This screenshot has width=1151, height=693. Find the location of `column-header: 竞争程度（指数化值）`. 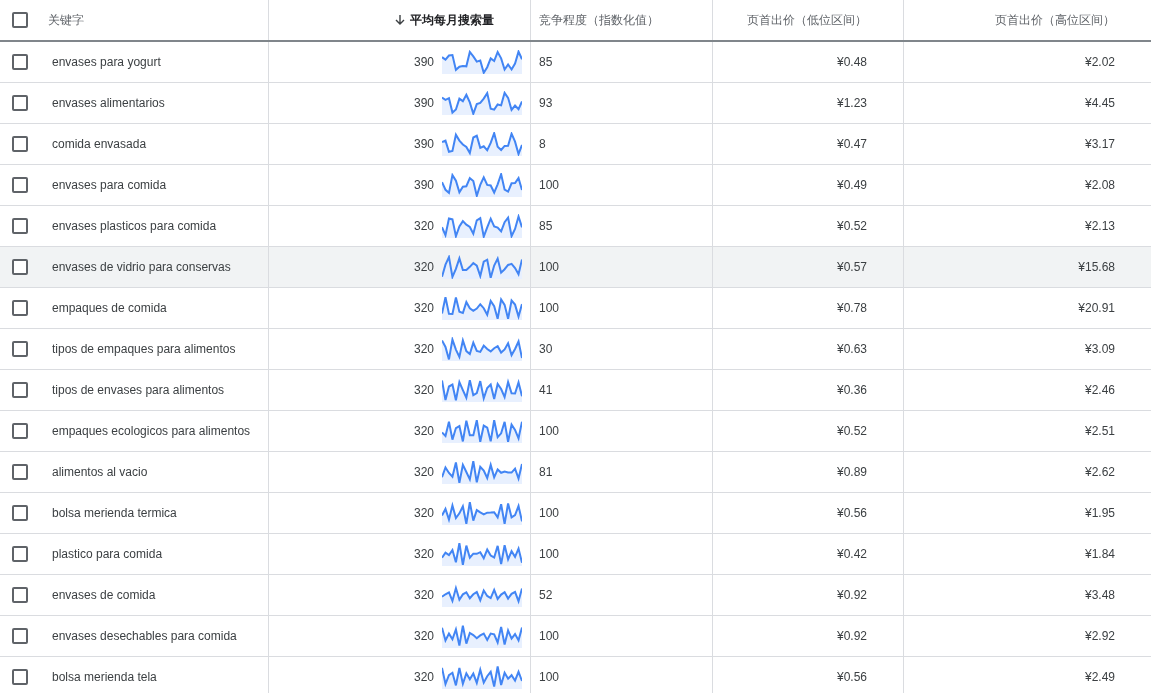

column-header: 竞争程度（指数化值） is located at coordinates (599, 20).